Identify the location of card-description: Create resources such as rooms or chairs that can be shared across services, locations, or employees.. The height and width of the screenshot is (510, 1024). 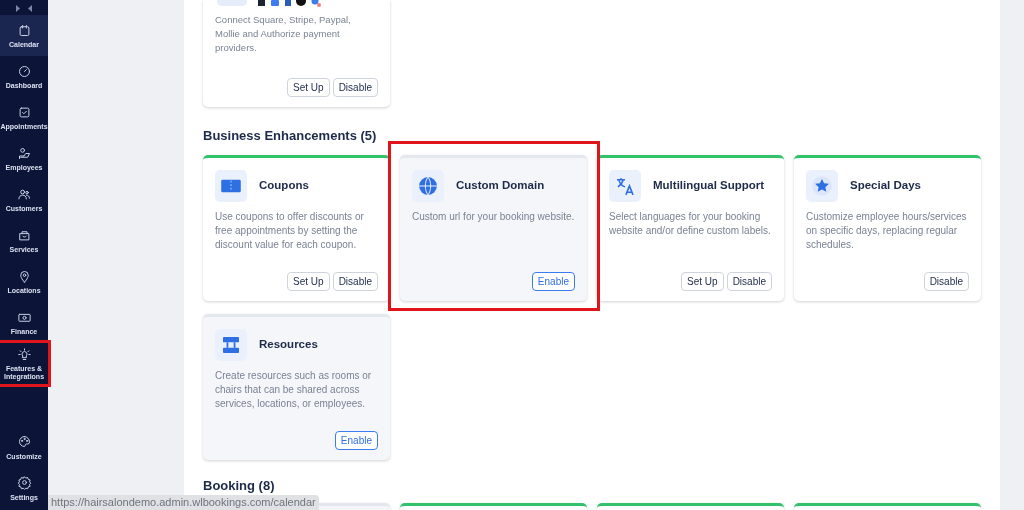
(294, 389).